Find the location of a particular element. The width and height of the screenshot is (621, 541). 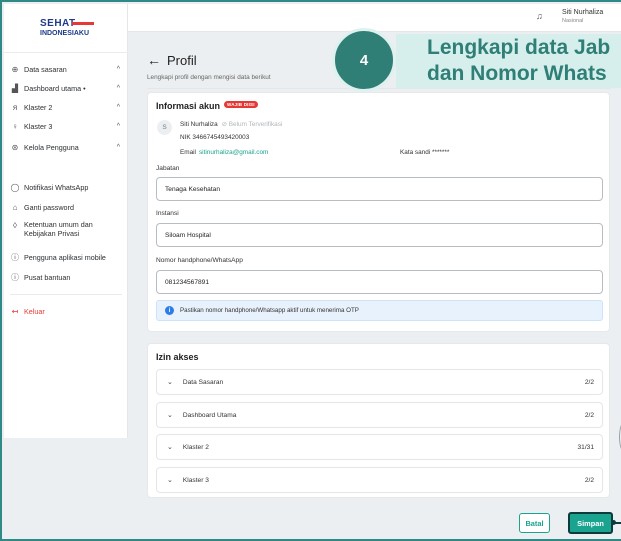

permission-row-klaster-2: ⌄ Klaster 2 31/31 is located at coordinates (379, 447).